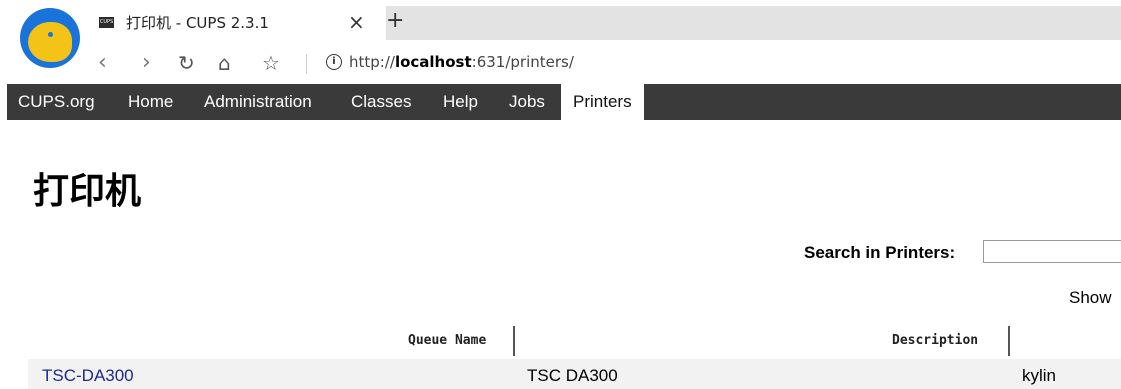  What do you see at coordinates (603, 23) in the screenshot?
I see `tab-strip: CUPS 打印机 - CUPS 2.3.1 × +` at bounding box center [603, 23].